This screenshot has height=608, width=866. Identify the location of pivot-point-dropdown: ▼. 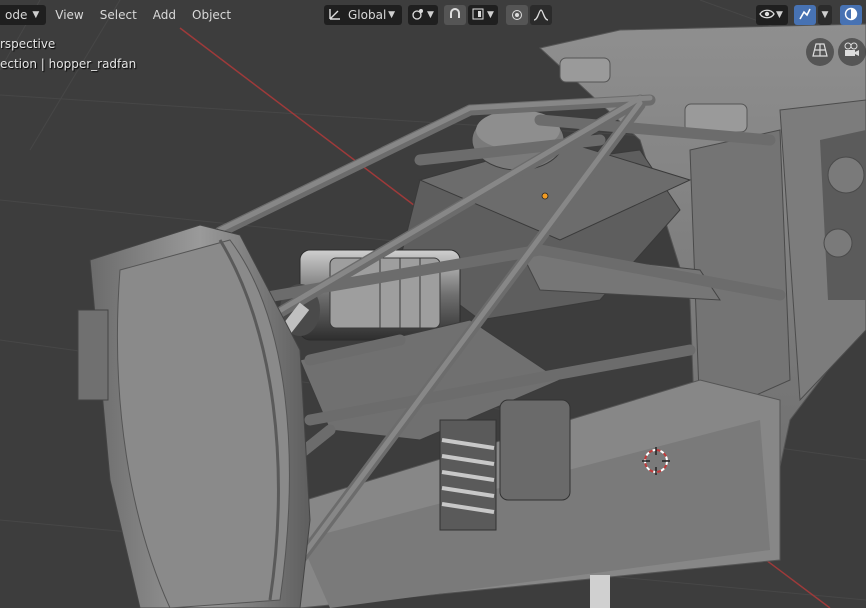
(423, 15).